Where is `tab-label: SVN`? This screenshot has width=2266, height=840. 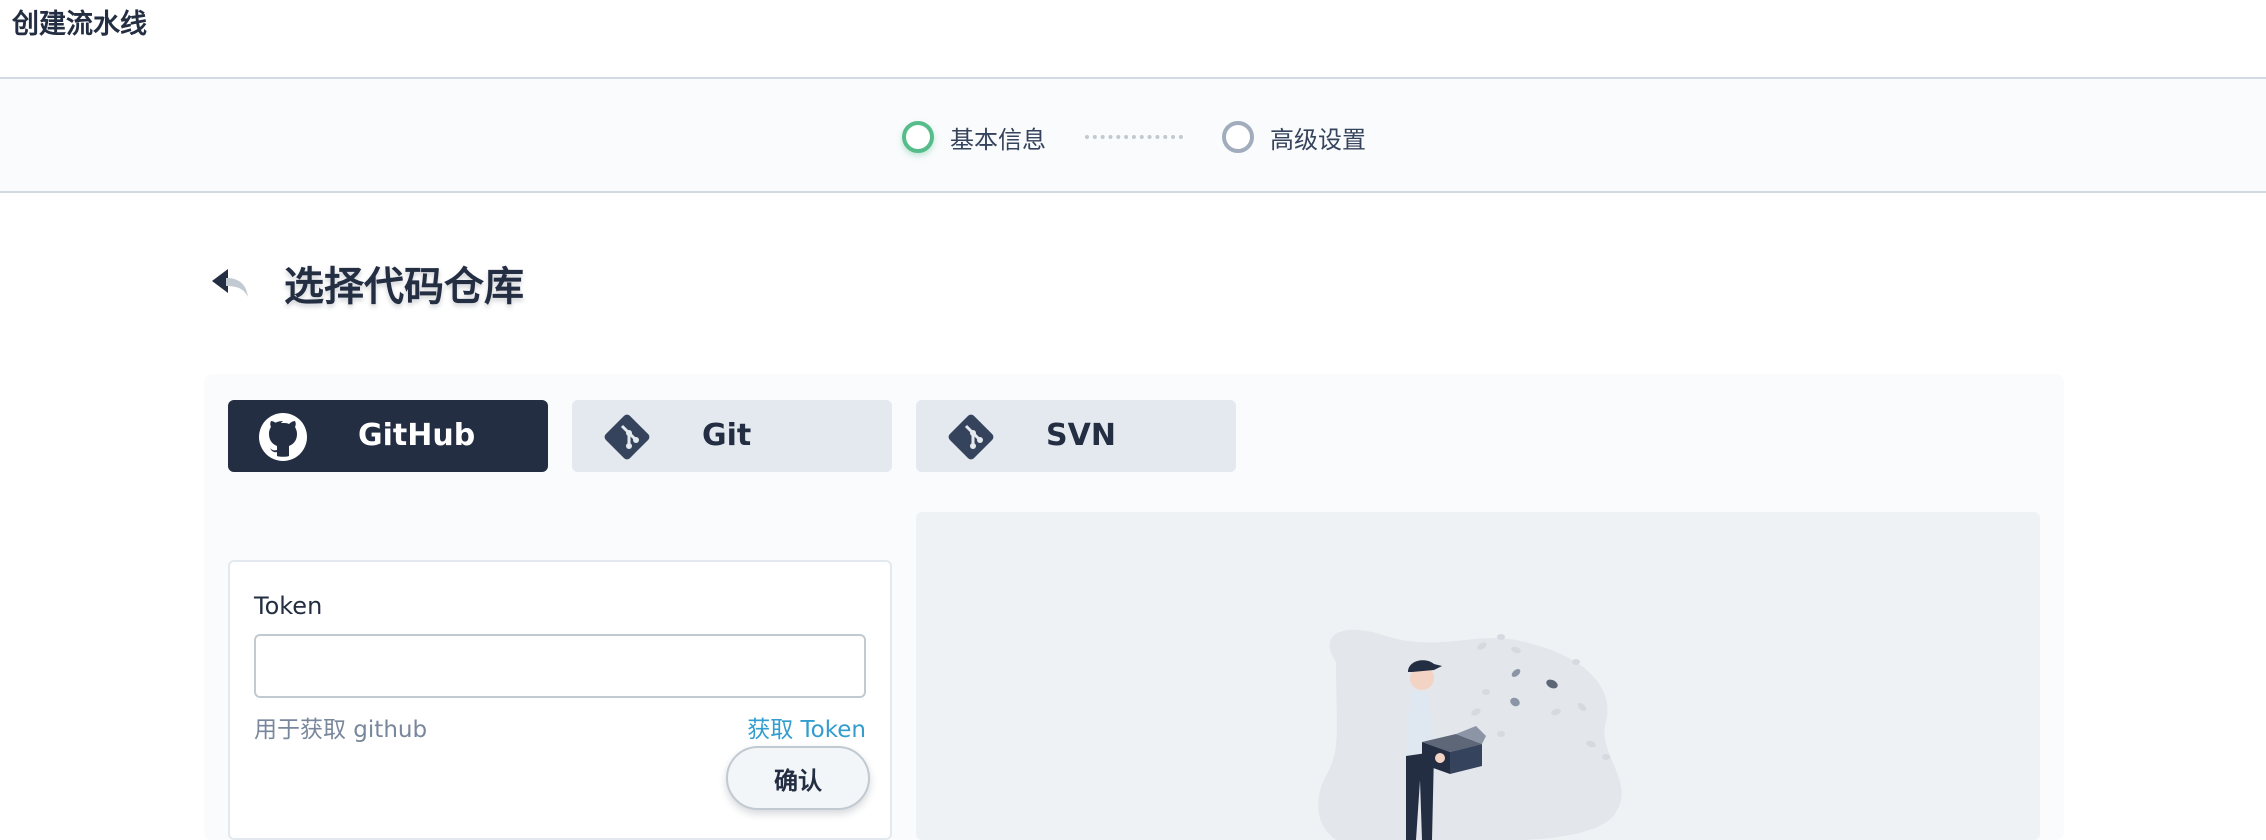
tab-label: SVN is located at coordinates (1081, 435).